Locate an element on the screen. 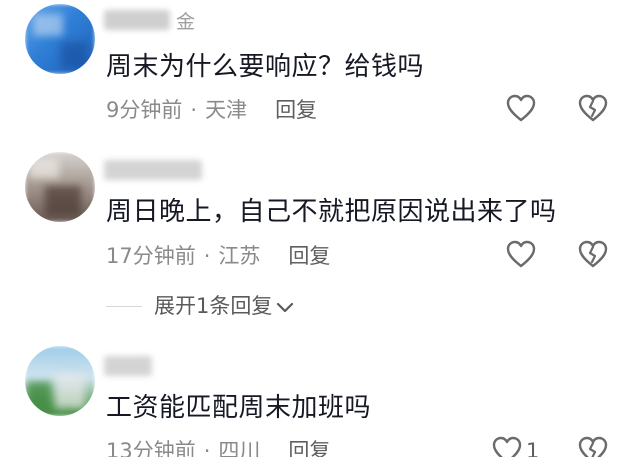  comment-location: 四川 is located at coordinates (239, 448).